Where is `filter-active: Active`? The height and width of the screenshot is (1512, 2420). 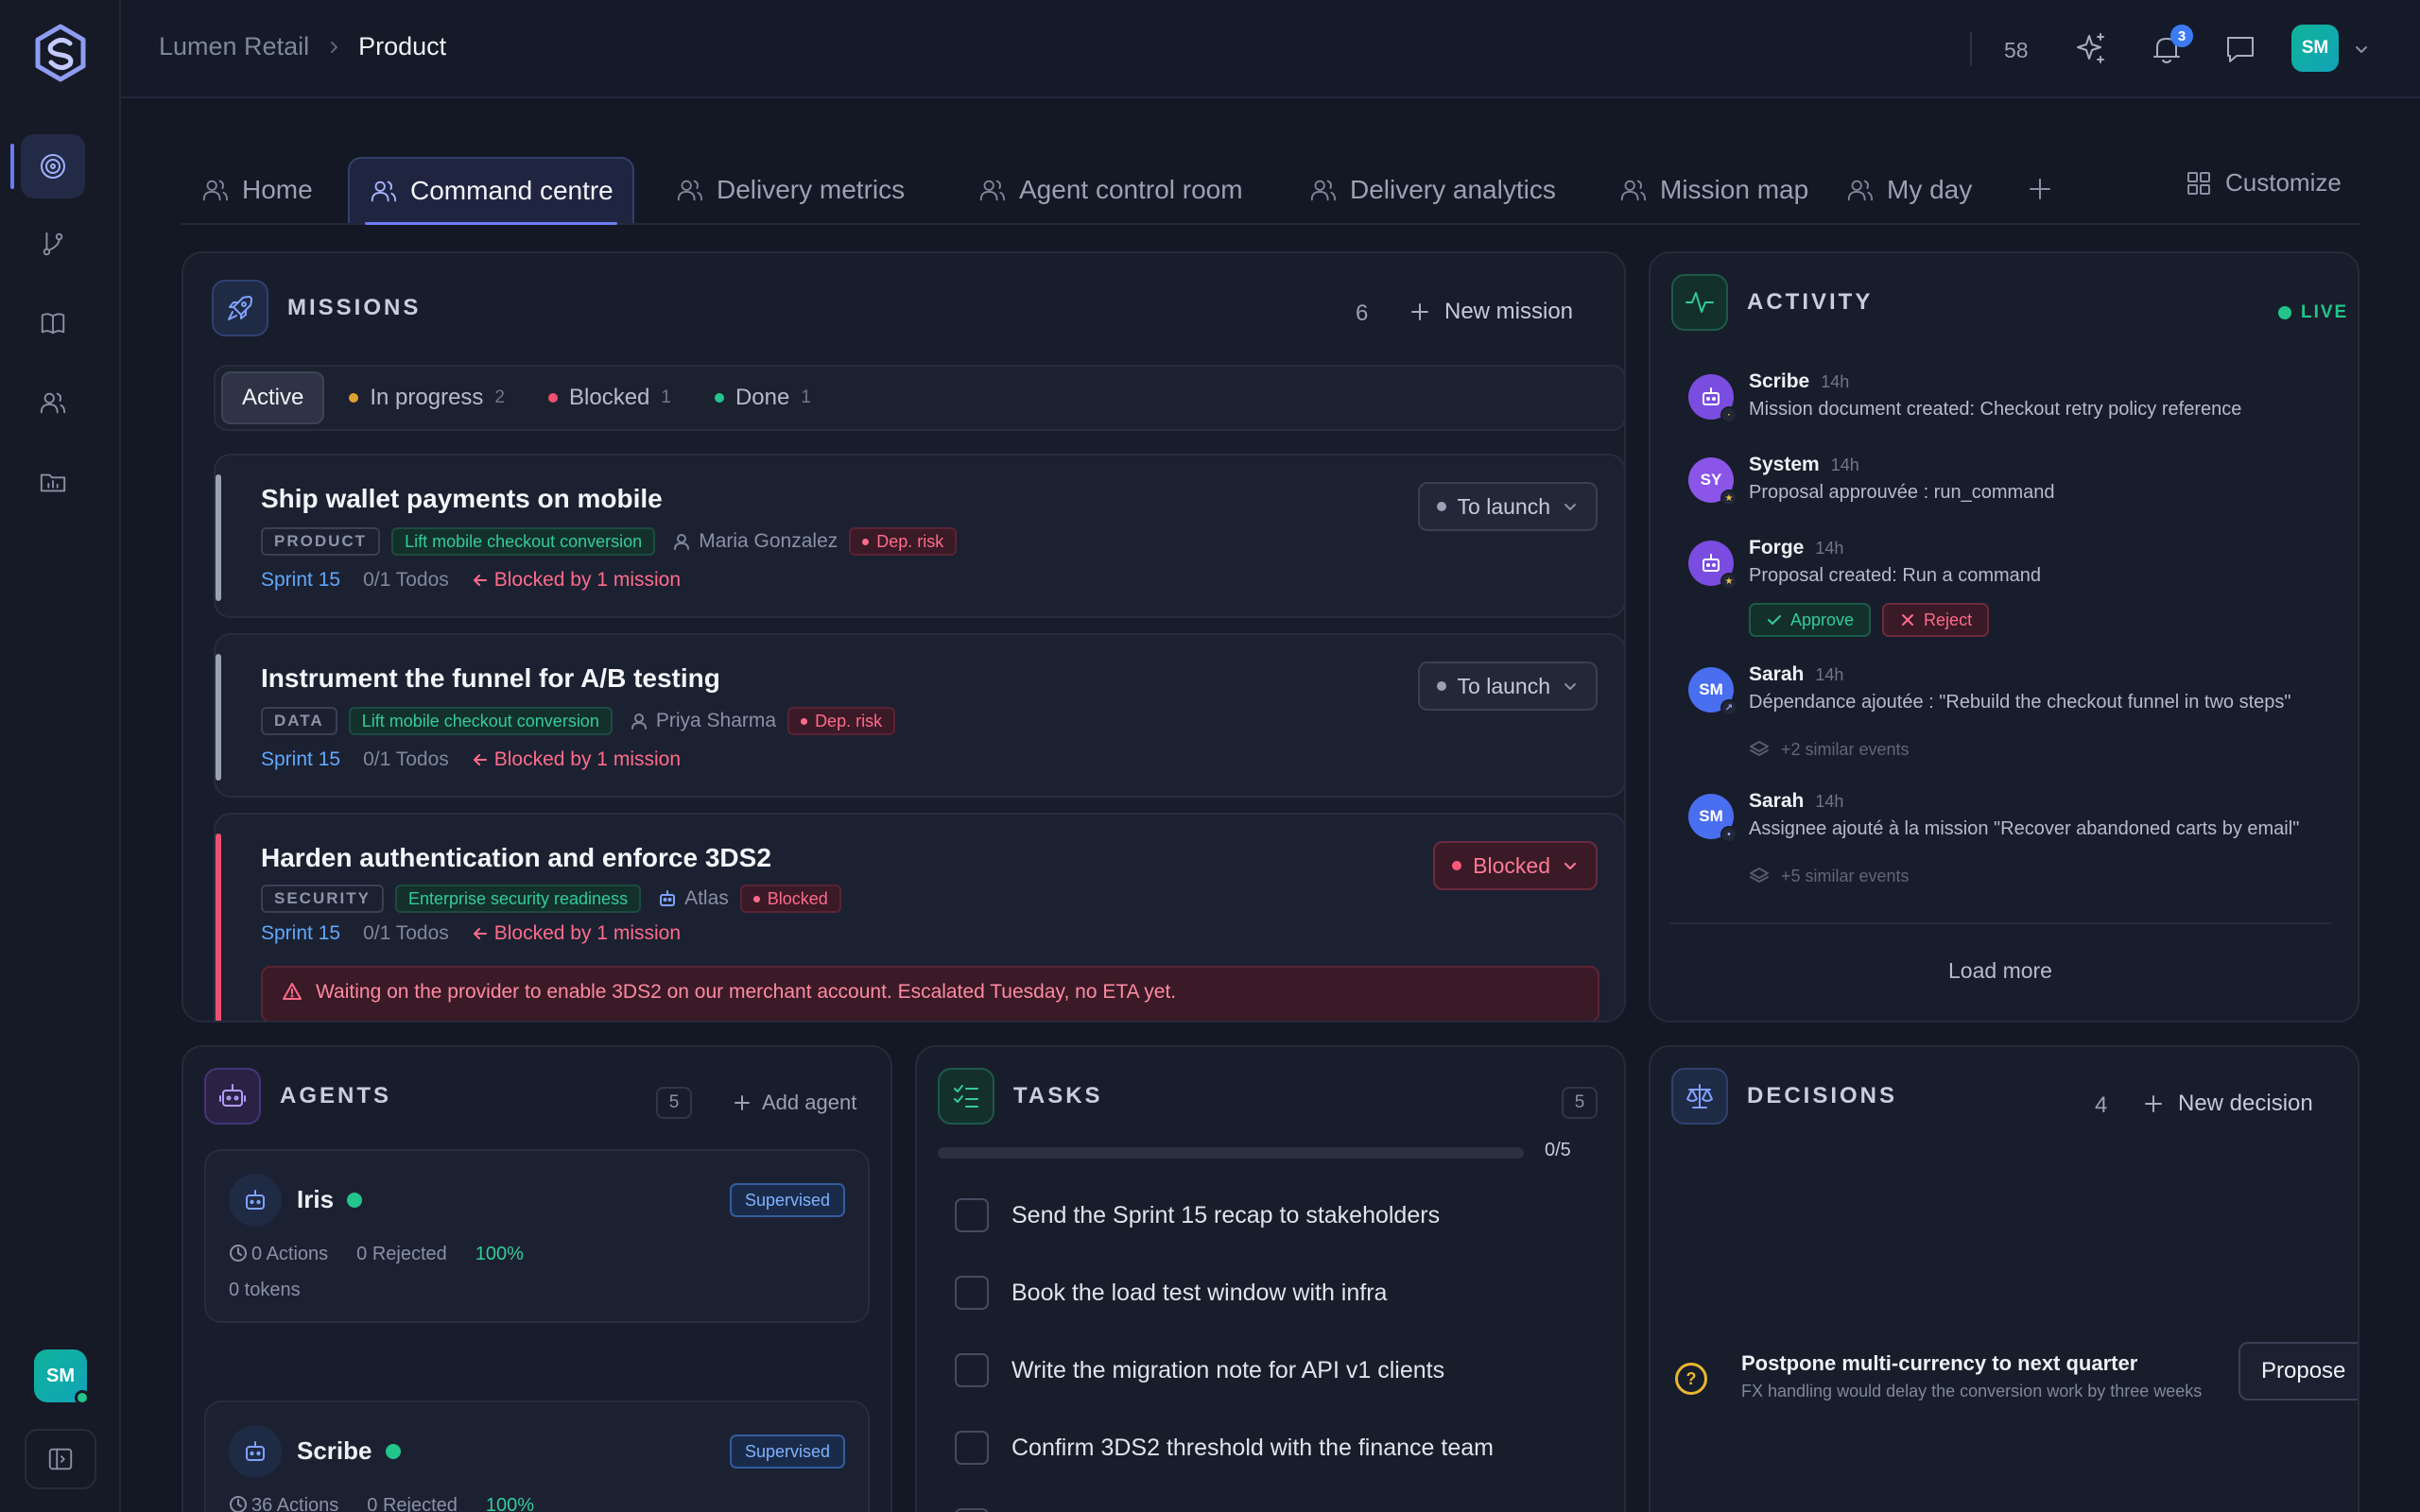
filter-active: Active is located at coordinates (273, 397).